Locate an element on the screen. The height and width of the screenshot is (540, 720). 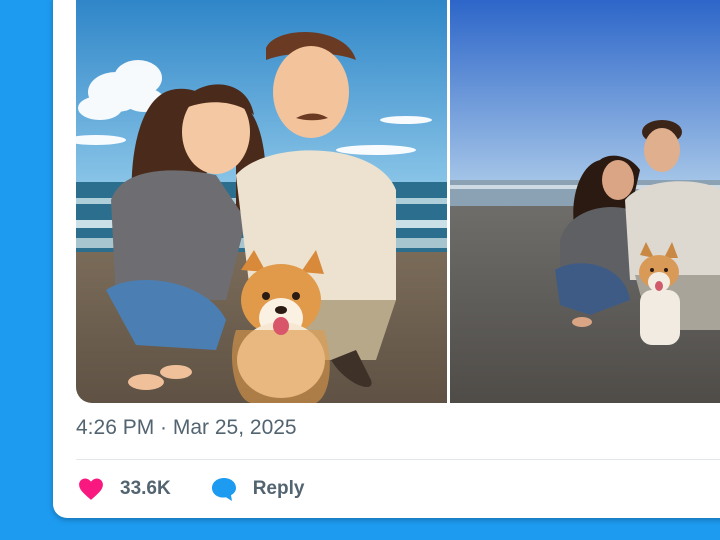
tweet-timestamp: 4:26 PM · Mar 25, 2025 is located at coordinates (186, 428).